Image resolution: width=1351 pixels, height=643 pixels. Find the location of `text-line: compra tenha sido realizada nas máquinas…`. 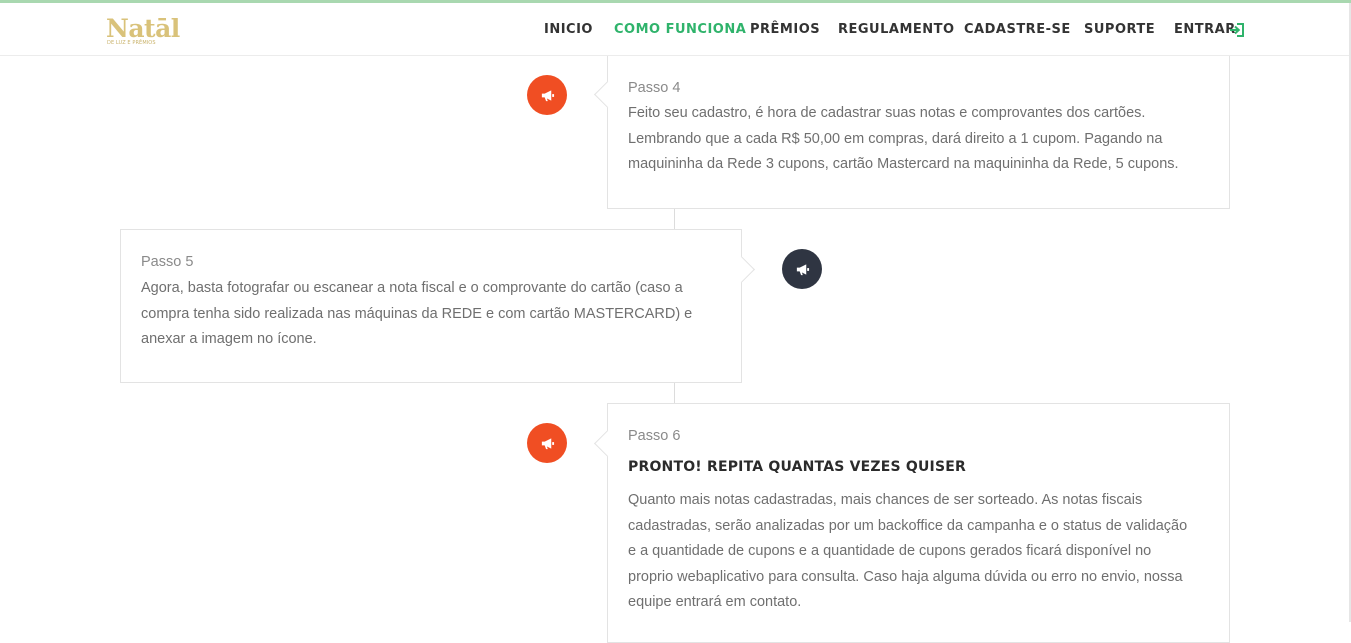

text-line: compra tenha sido realizada nas máquinas… is located at coordinates (417, 313).